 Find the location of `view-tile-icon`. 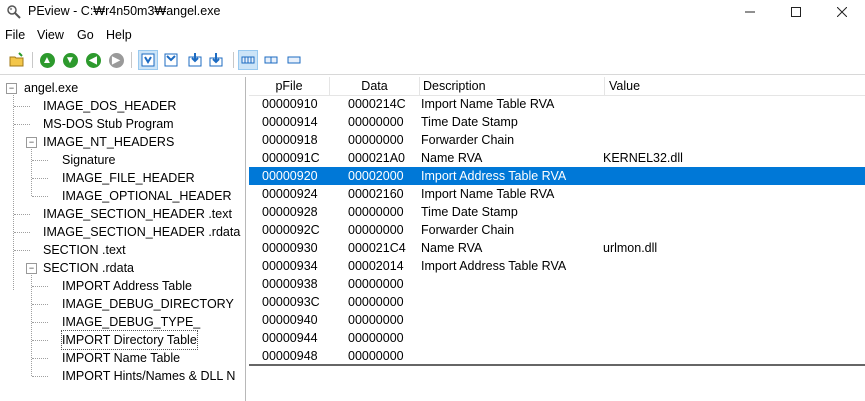

view-tile-icon is located at coordinates (271, 60).